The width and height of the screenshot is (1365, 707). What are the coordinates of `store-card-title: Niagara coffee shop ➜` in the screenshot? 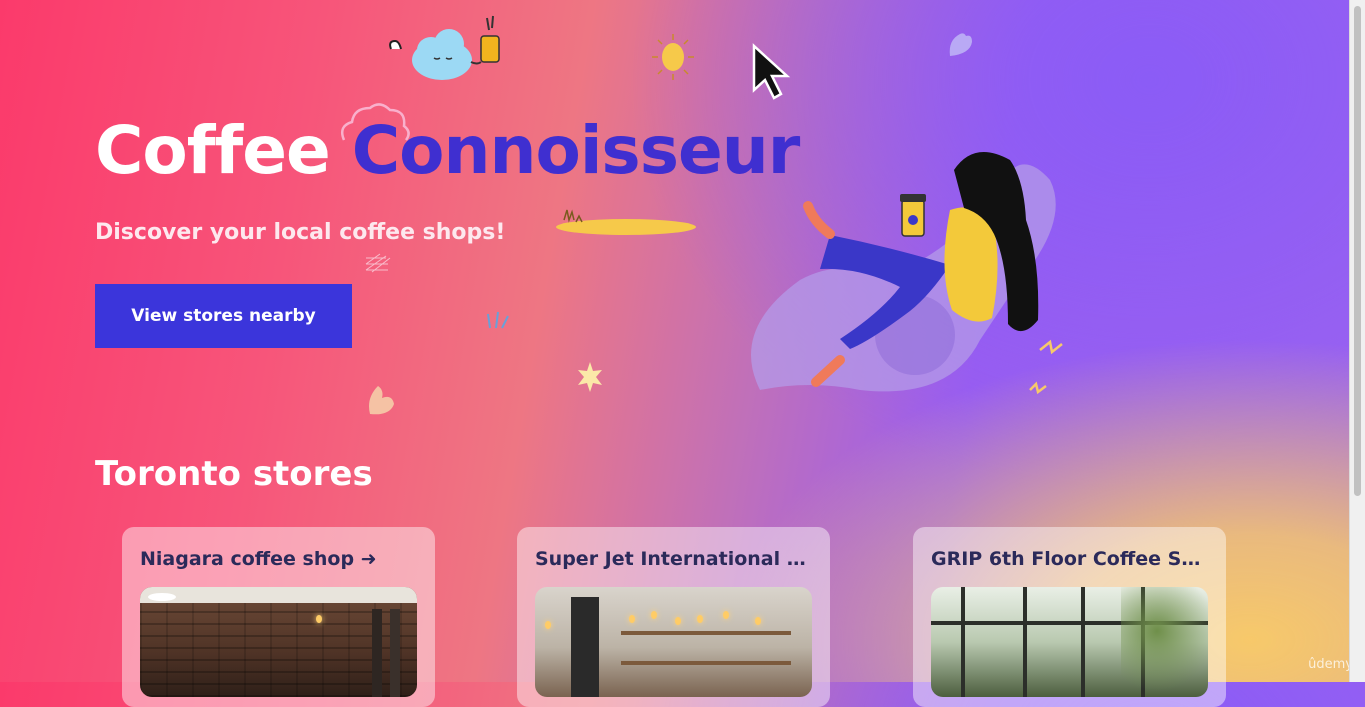 It's located at (278, 559).